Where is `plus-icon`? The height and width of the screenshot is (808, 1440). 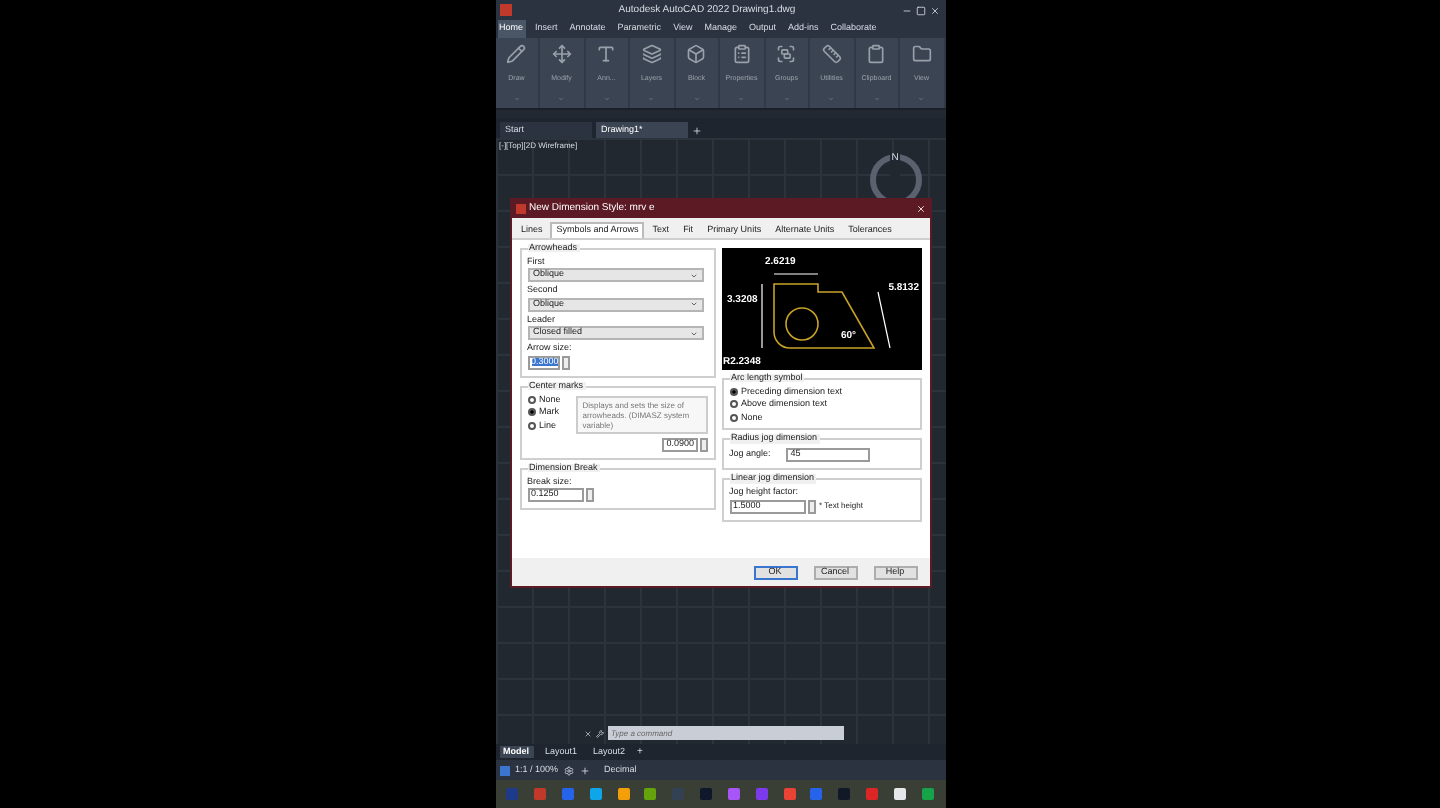
plus-icon is located at coordinates (585, 770).